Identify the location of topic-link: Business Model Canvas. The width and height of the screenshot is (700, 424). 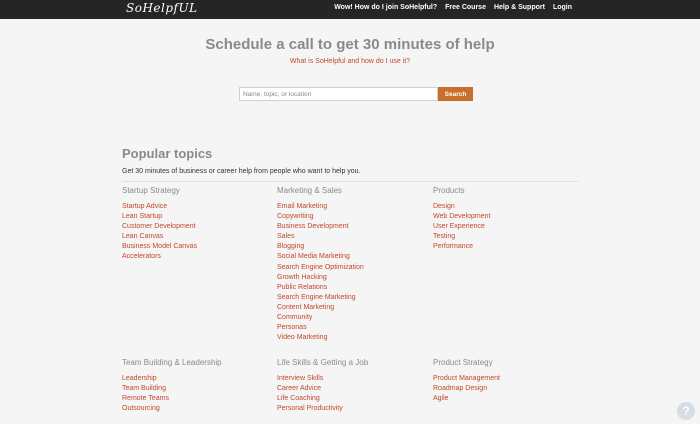
(197, 247).